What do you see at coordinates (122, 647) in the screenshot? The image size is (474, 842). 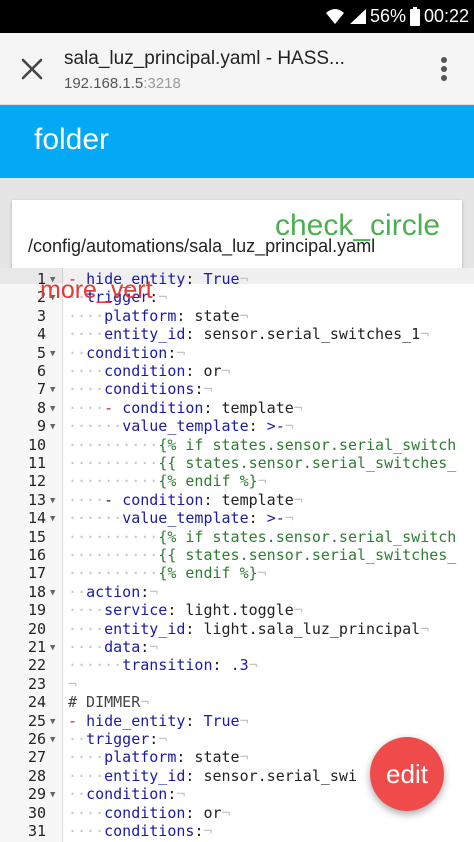 I see `code-token: data` at bounding box center [122, 647].